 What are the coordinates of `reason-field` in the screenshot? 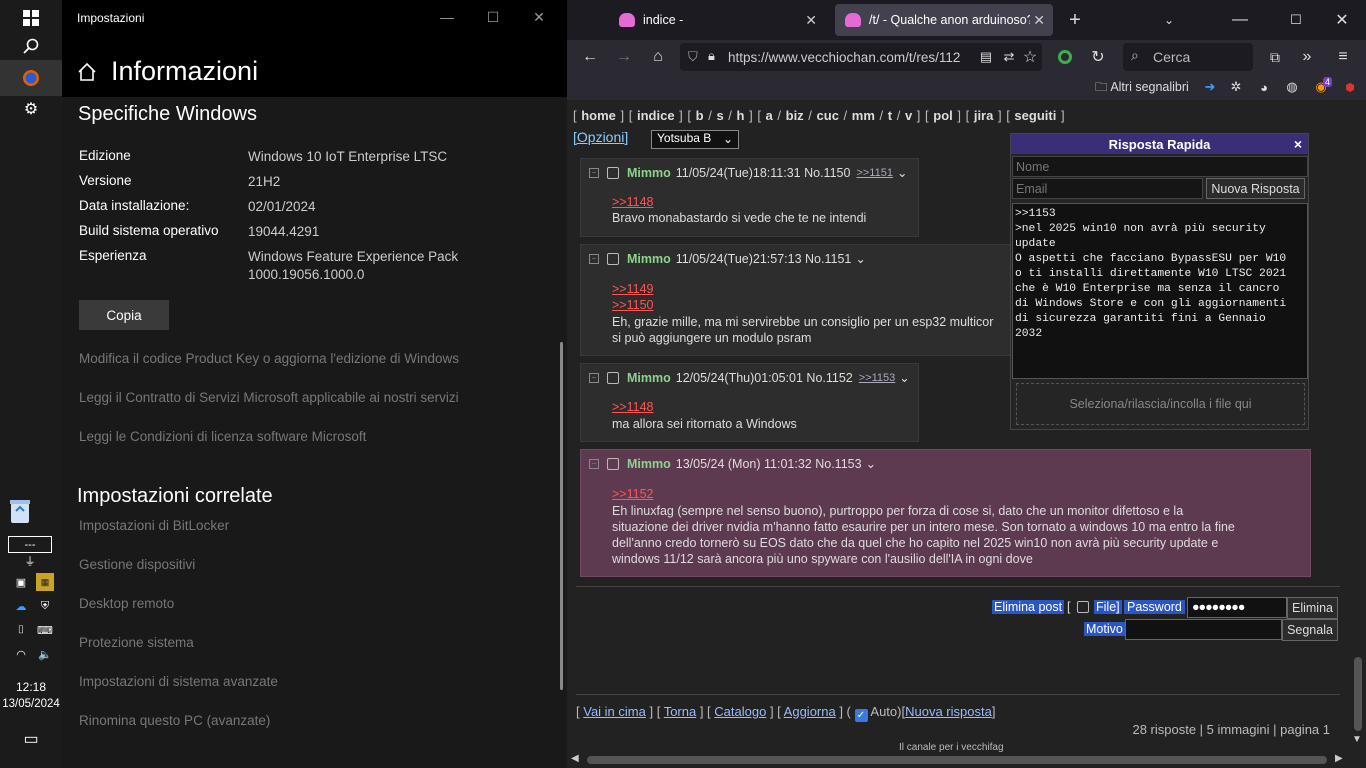 It's located at (1203, 629).